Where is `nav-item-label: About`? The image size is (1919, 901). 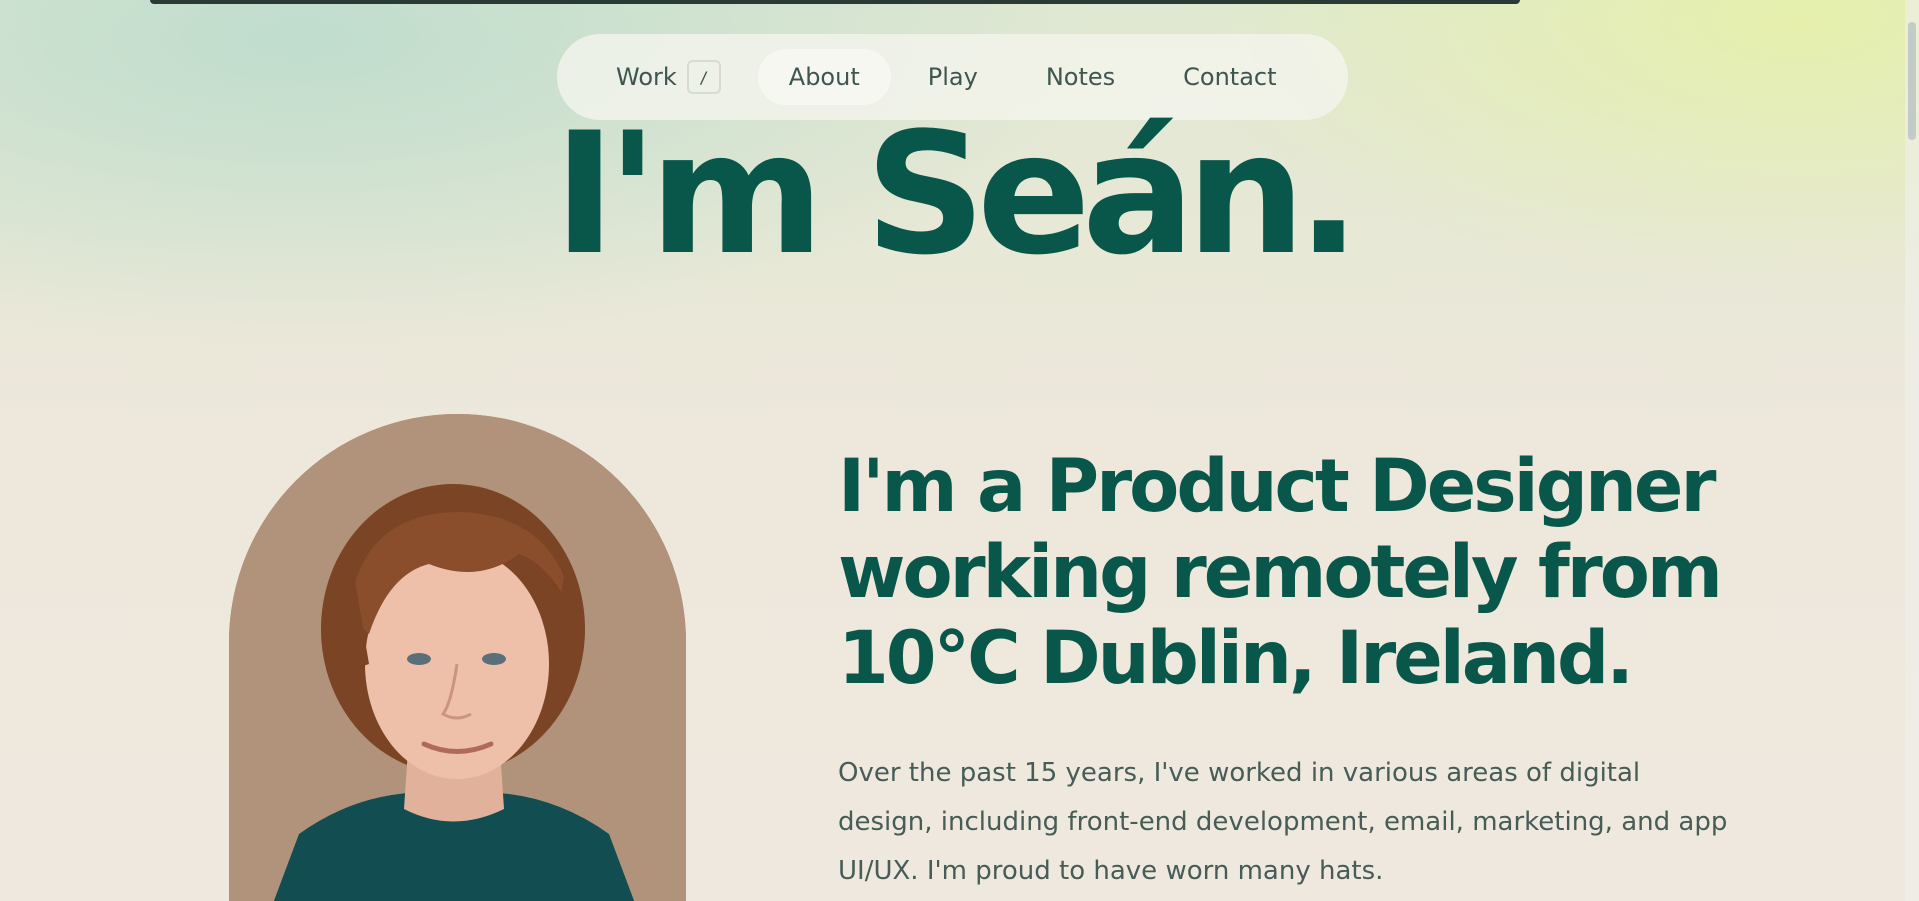
nav-item-label: About is located at coordinates (824, 77).